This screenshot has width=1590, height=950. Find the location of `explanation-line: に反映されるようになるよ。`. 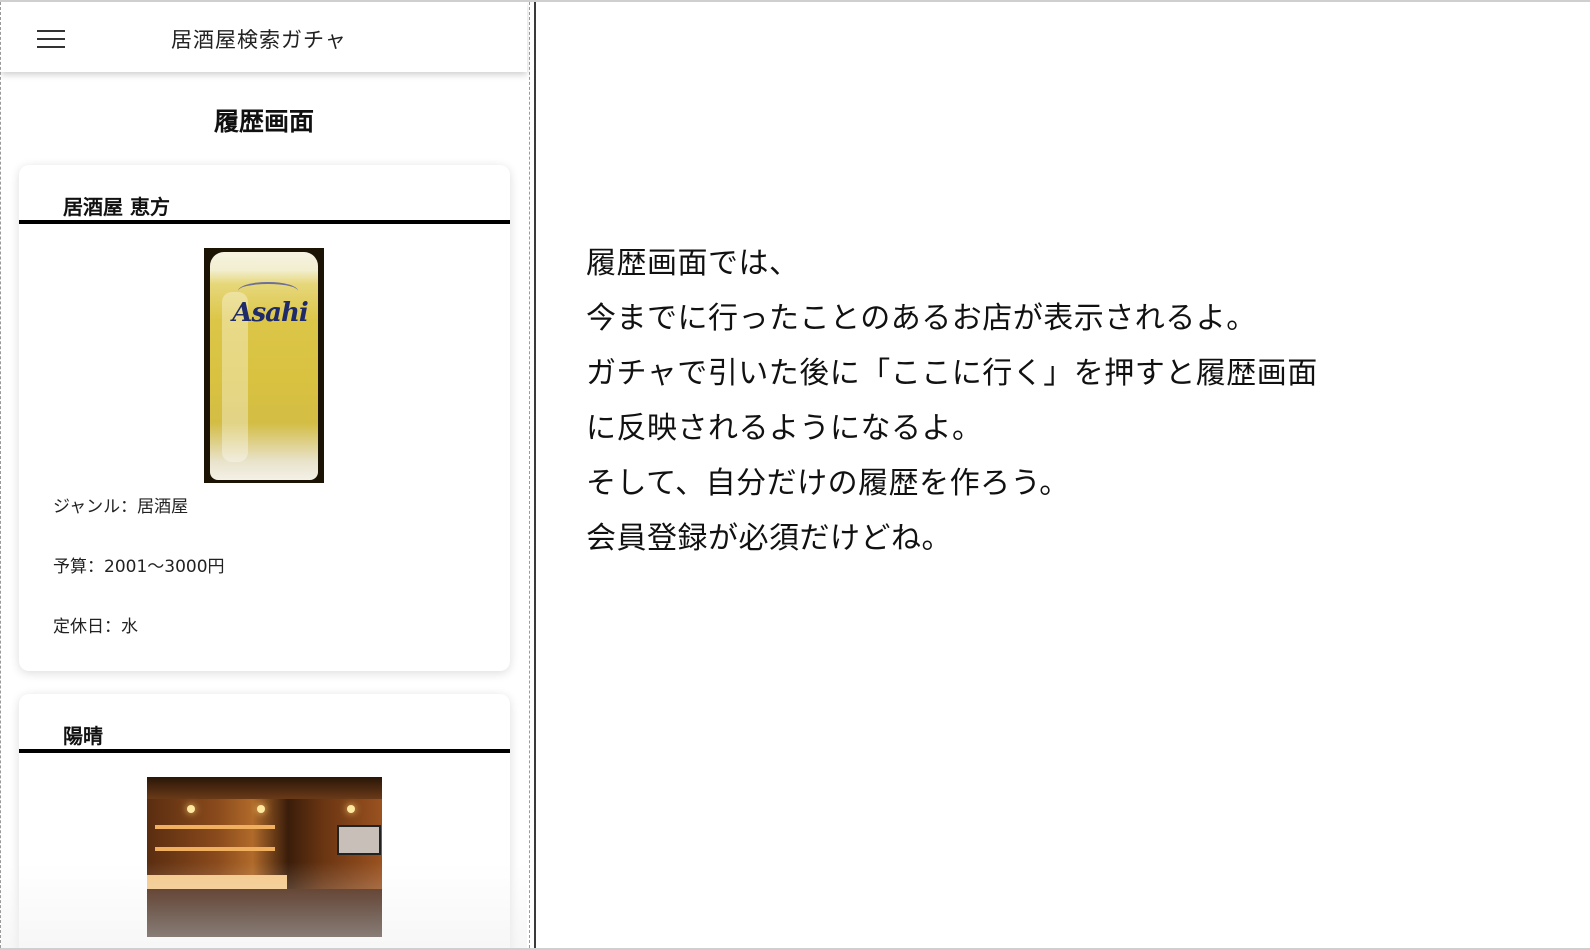

explanation-line: に反映されるようになるよ。 is located at coordinates (784, 428).